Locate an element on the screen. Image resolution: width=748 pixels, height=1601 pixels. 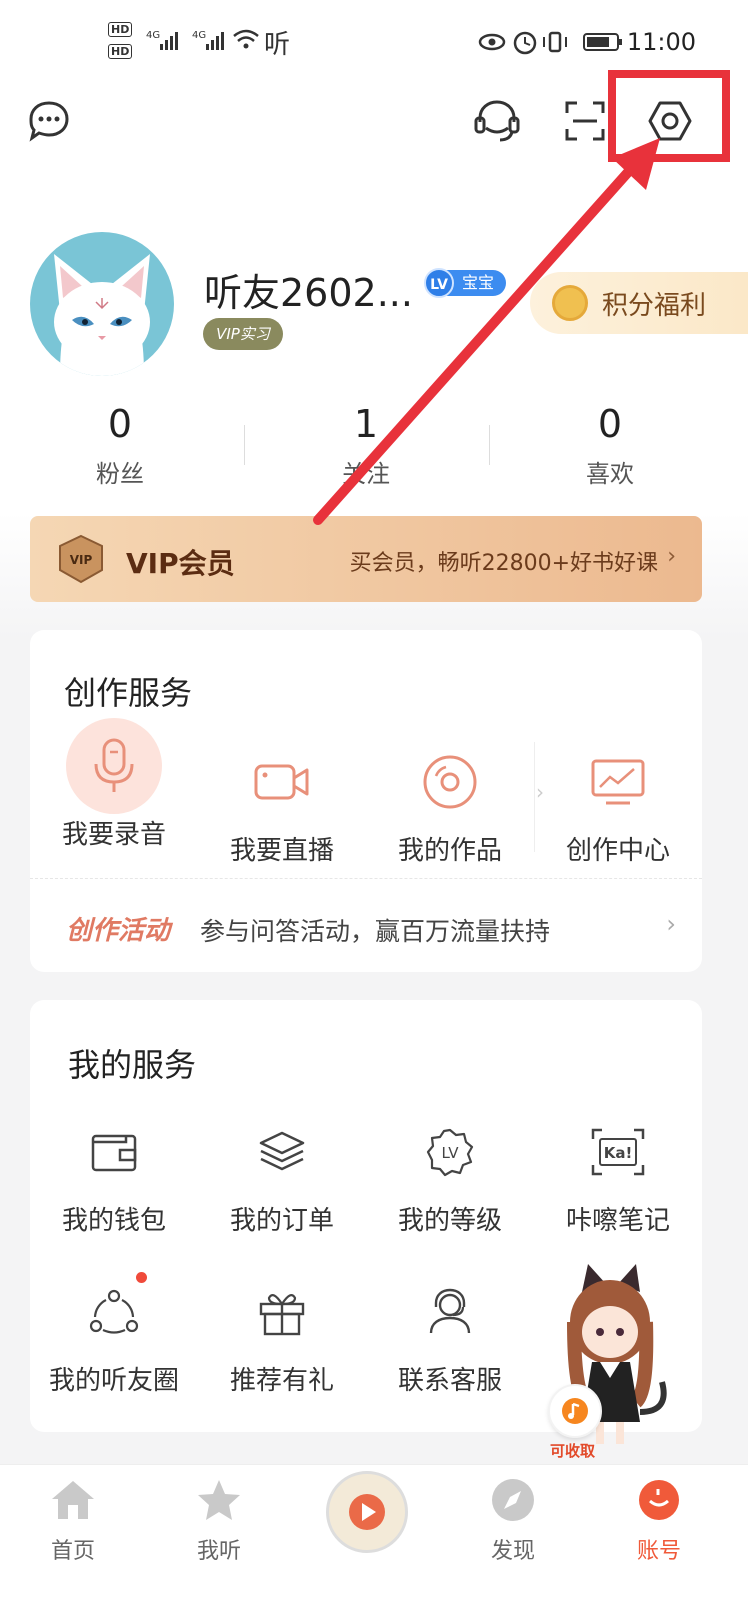
stat-value: 0 is located at coordinates (120, 424).